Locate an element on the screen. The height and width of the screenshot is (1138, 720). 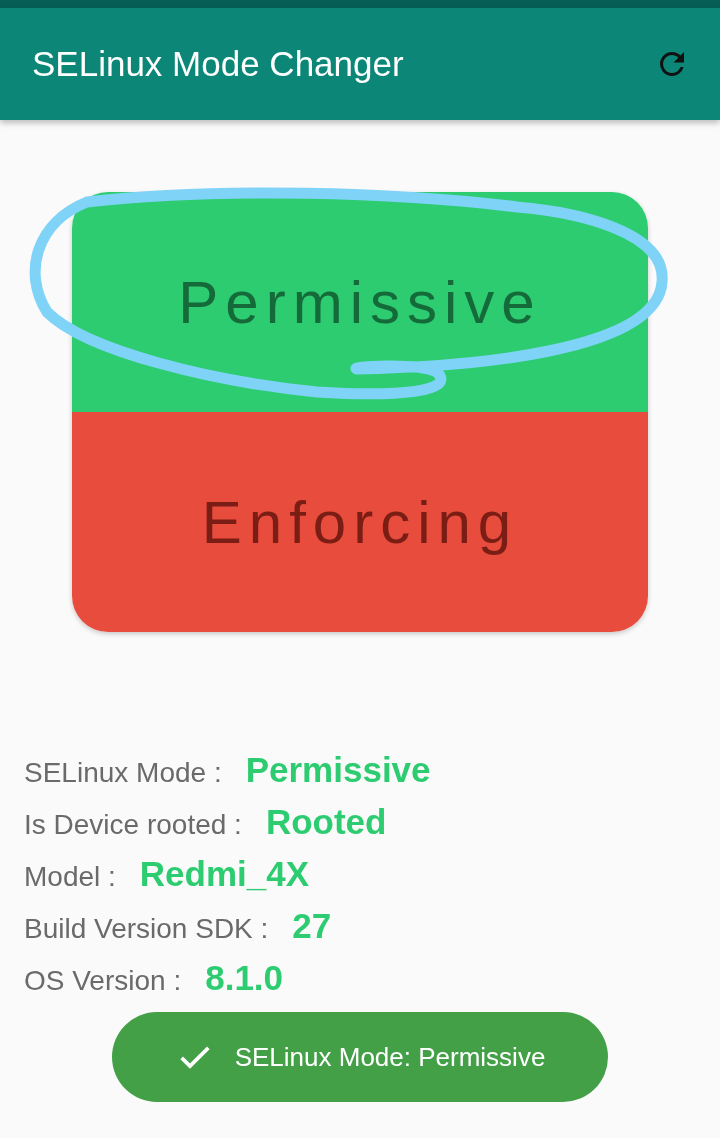
info-value: Redmi_4X is located at coordinates (224, 874).